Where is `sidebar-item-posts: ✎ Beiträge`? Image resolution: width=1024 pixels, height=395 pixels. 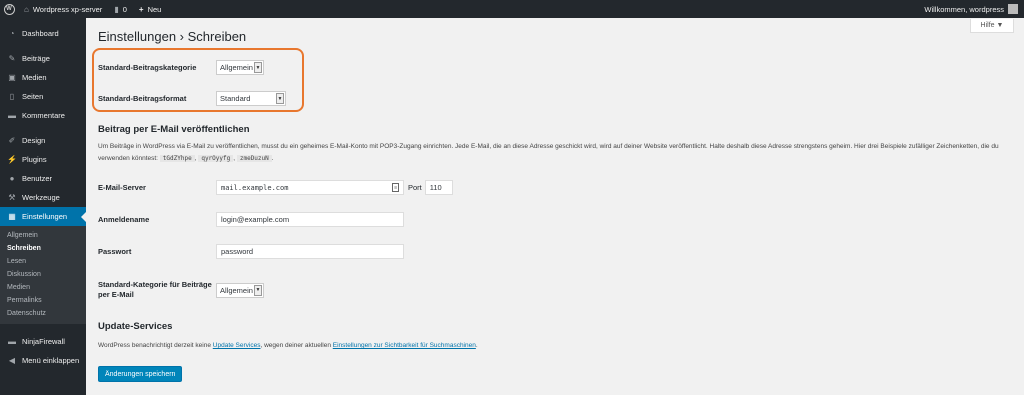 sidebar-item-posts: ✎ Beiträge is located at coordinates (43, 58).